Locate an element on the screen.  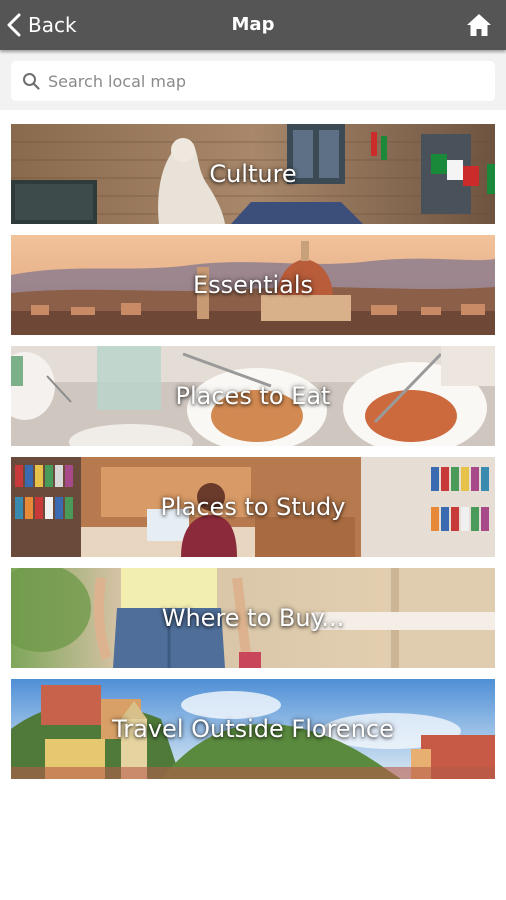
page-title: Map is located at coordinates (253, 24).